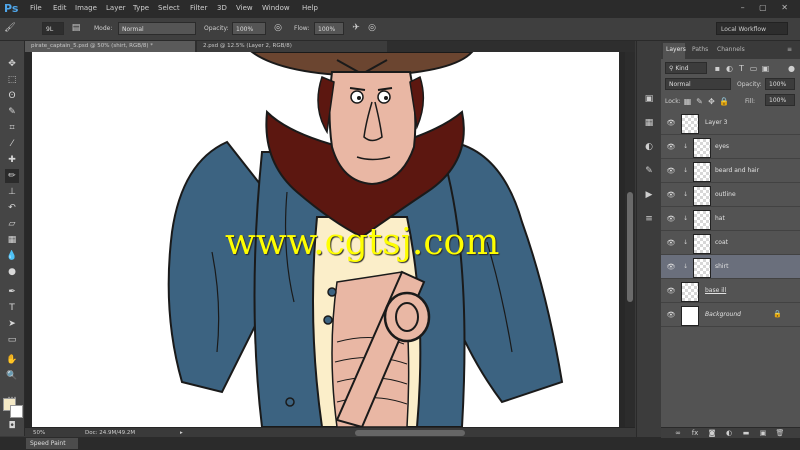  What do you see at coordinates (717, 68) in the screenshot?
I see `filter-pixel-icon: ▪` at bounding box center [717, 68].